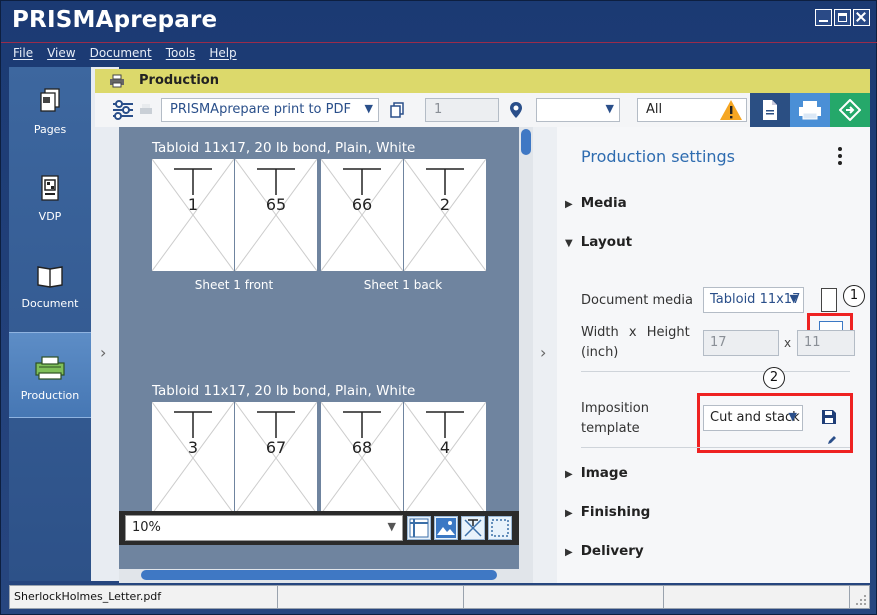 The image size is (877, 615). What do you see at coordinates (810, 110) in the screenshot?
I see `print-button` at bounding box center [810, 110].